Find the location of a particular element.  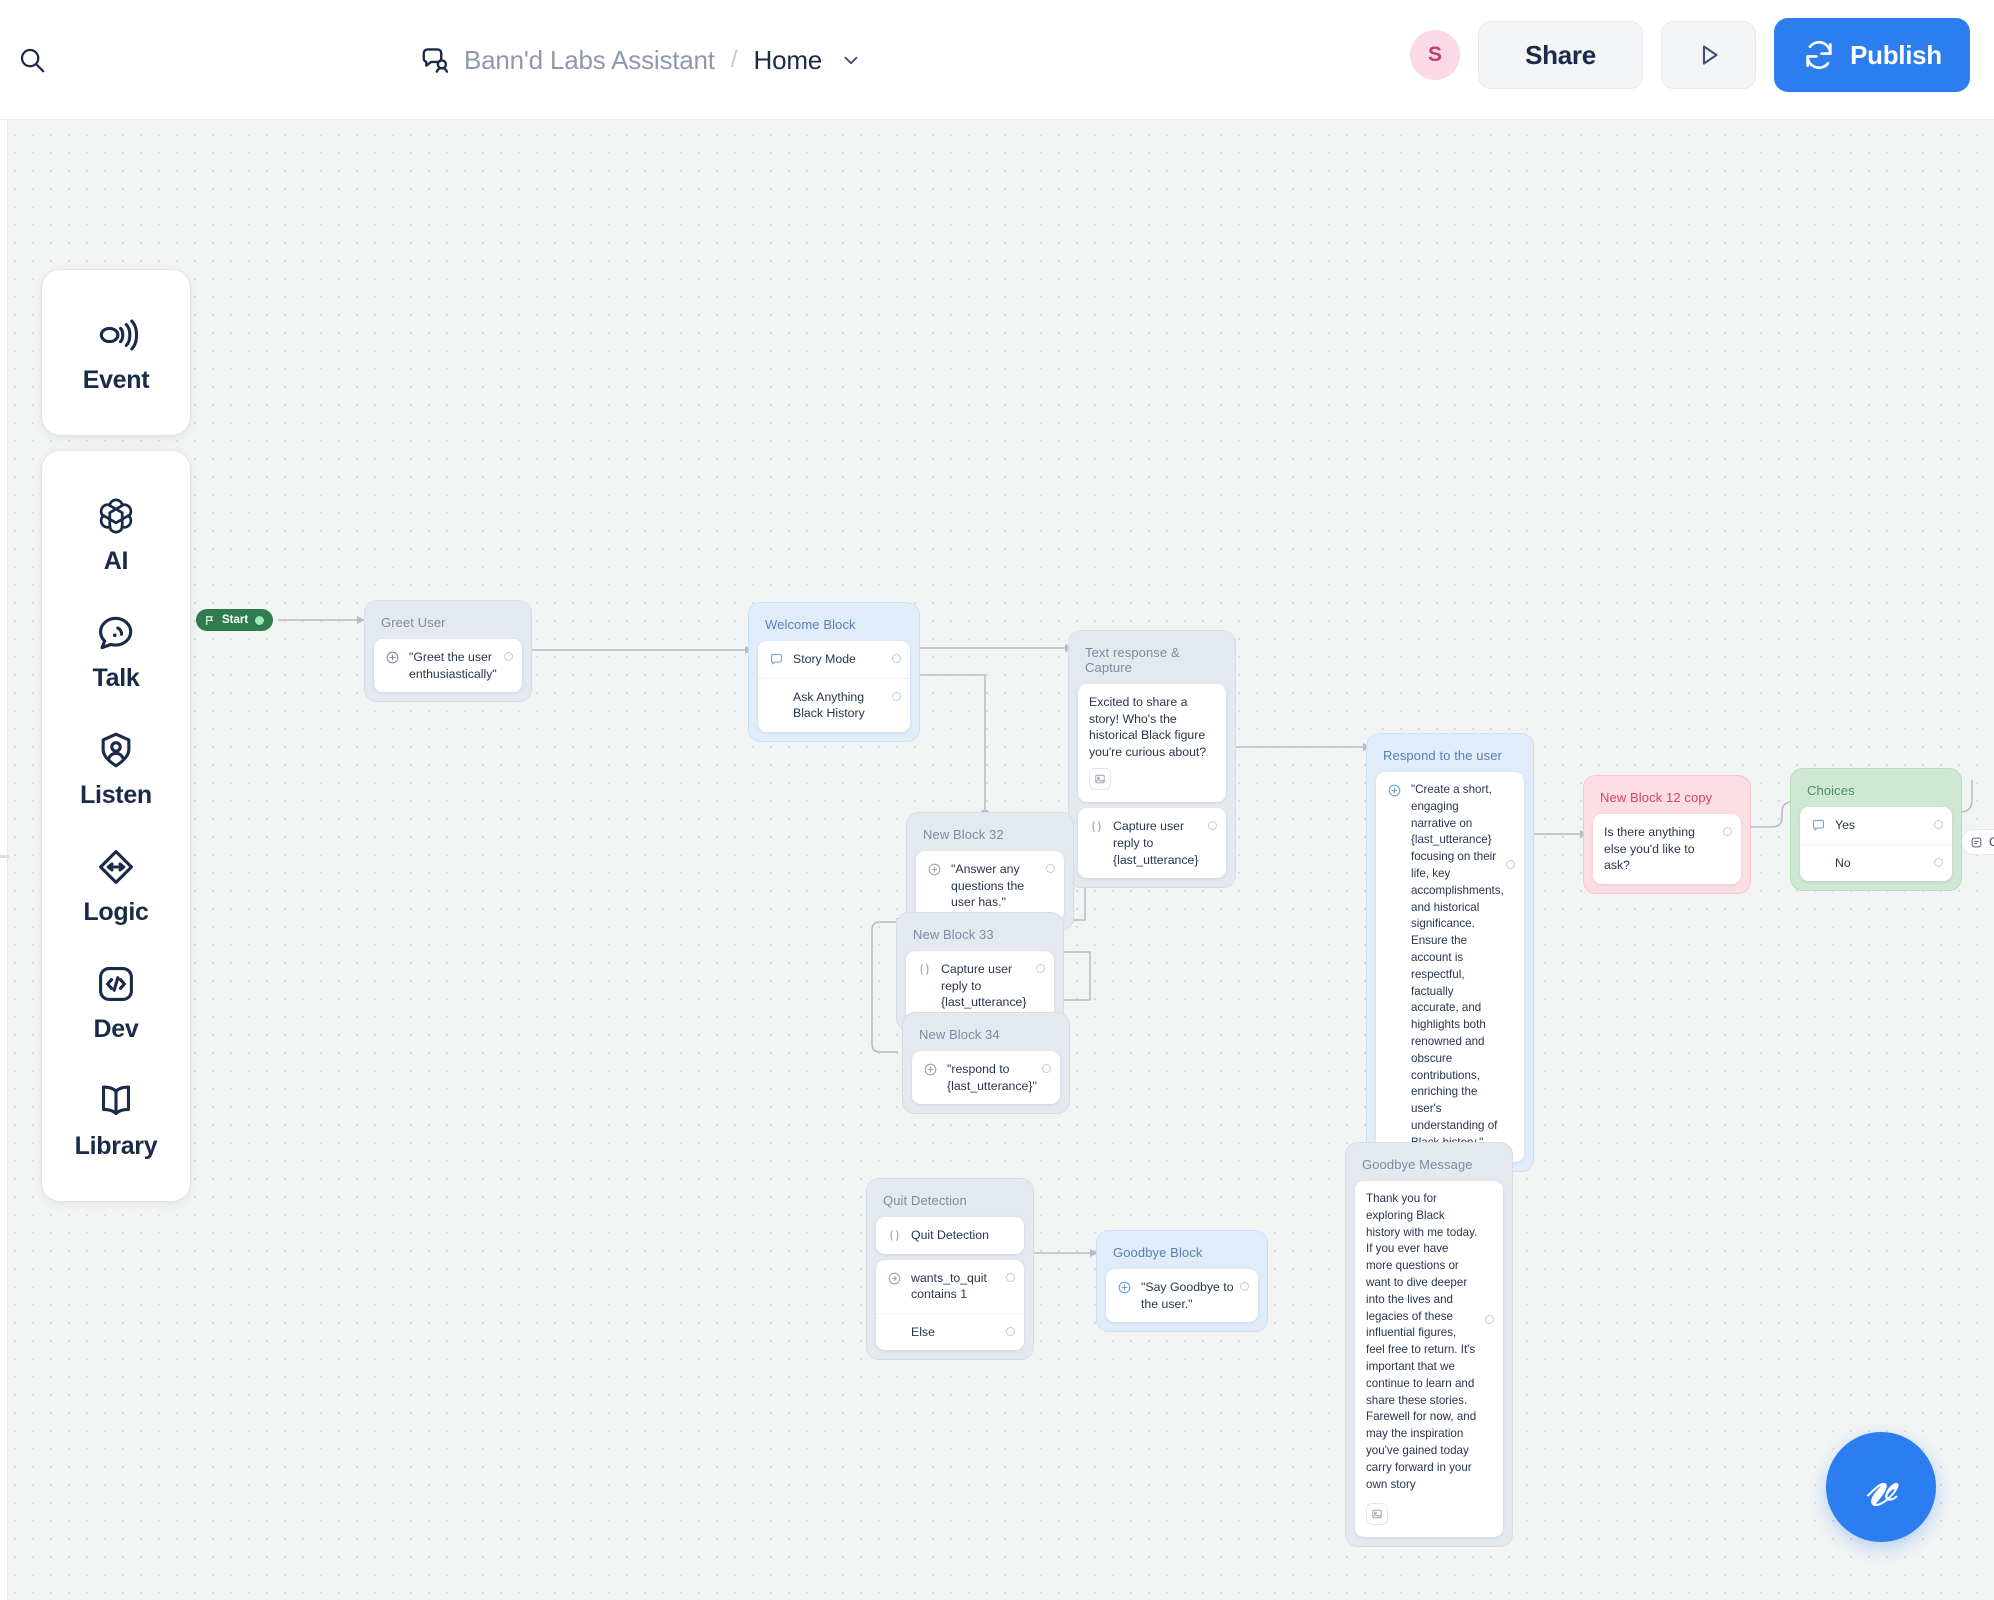

block-title: Greet User is located at coordinates (413, 622).